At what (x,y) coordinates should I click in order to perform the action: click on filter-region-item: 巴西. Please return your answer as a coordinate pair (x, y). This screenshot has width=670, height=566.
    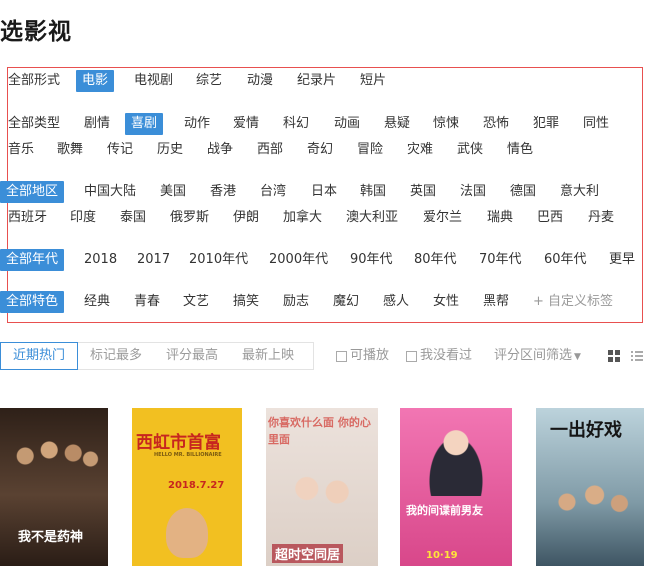
    Looking at the image, I should click on (550, 218).